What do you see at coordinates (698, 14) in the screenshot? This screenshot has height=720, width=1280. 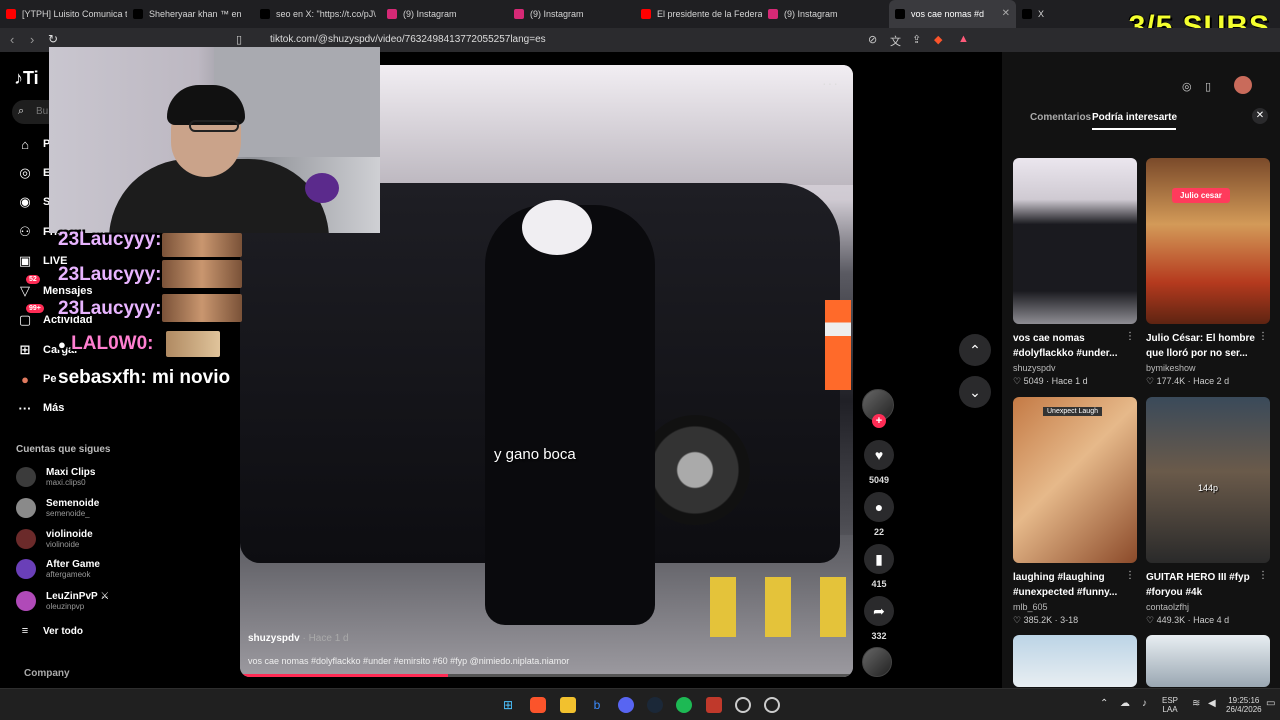 I see `browser-tab: El presidente de la Federa` at bounding box center [698, 14].